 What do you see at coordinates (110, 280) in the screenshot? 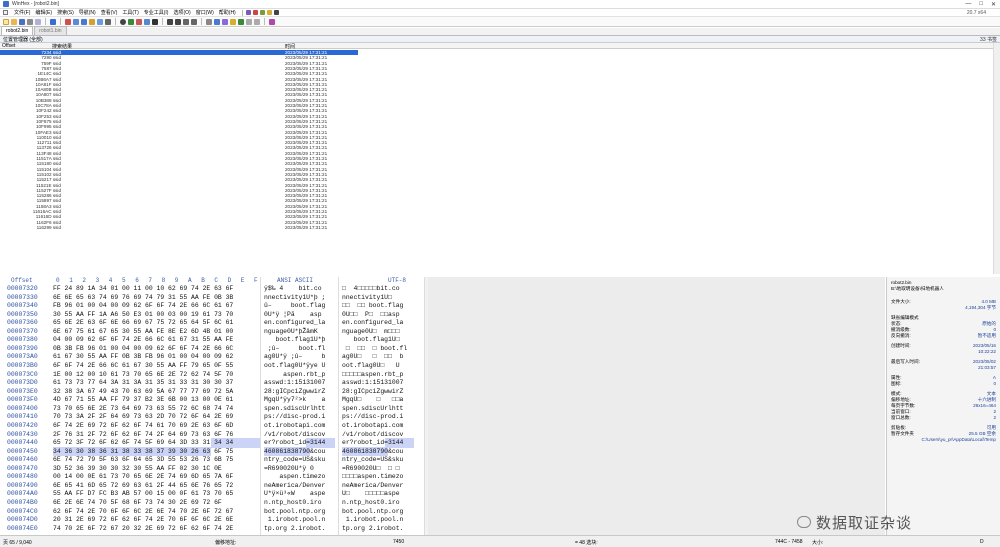
I see `hex-header-col: 4` at bounding box center [110, 280].